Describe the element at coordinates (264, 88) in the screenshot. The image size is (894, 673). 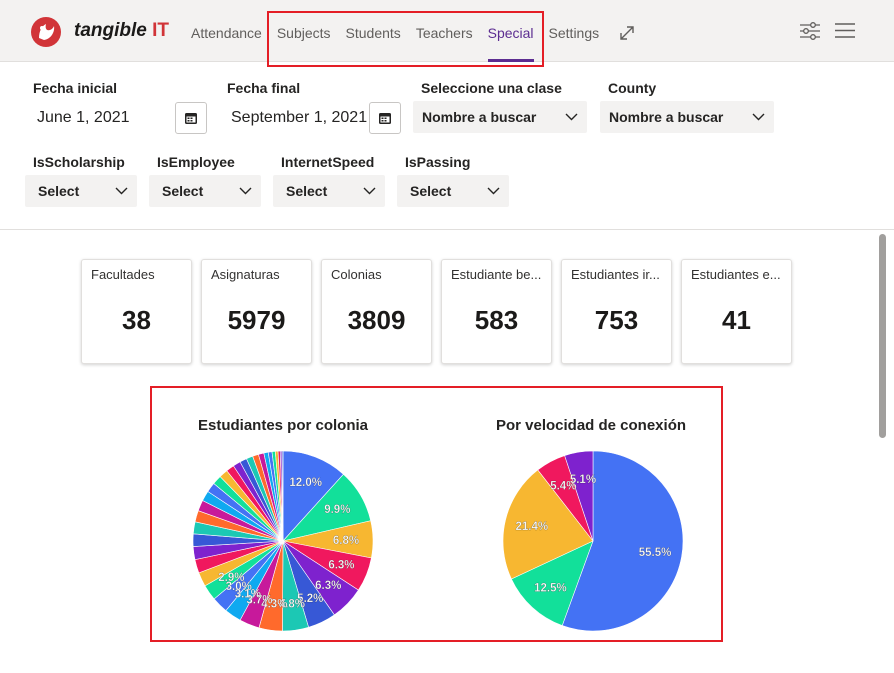
I see `end-date-label: Fecha final` at that location.